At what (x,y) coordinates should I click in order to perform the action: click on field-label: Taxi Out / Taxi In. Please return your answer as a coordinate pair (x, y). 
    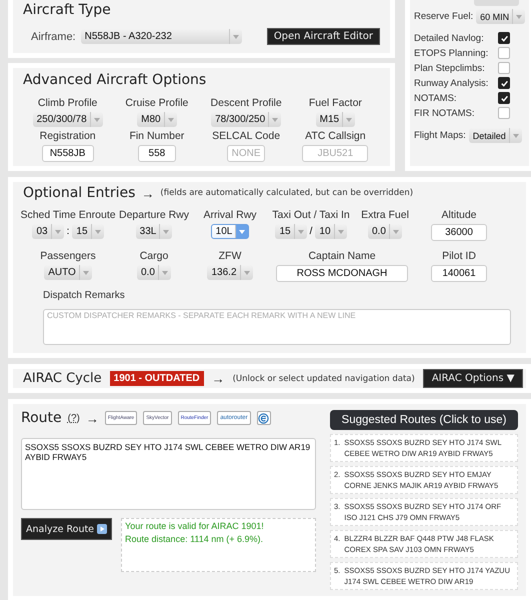
    Looking at the image, I should click on (311, 215).